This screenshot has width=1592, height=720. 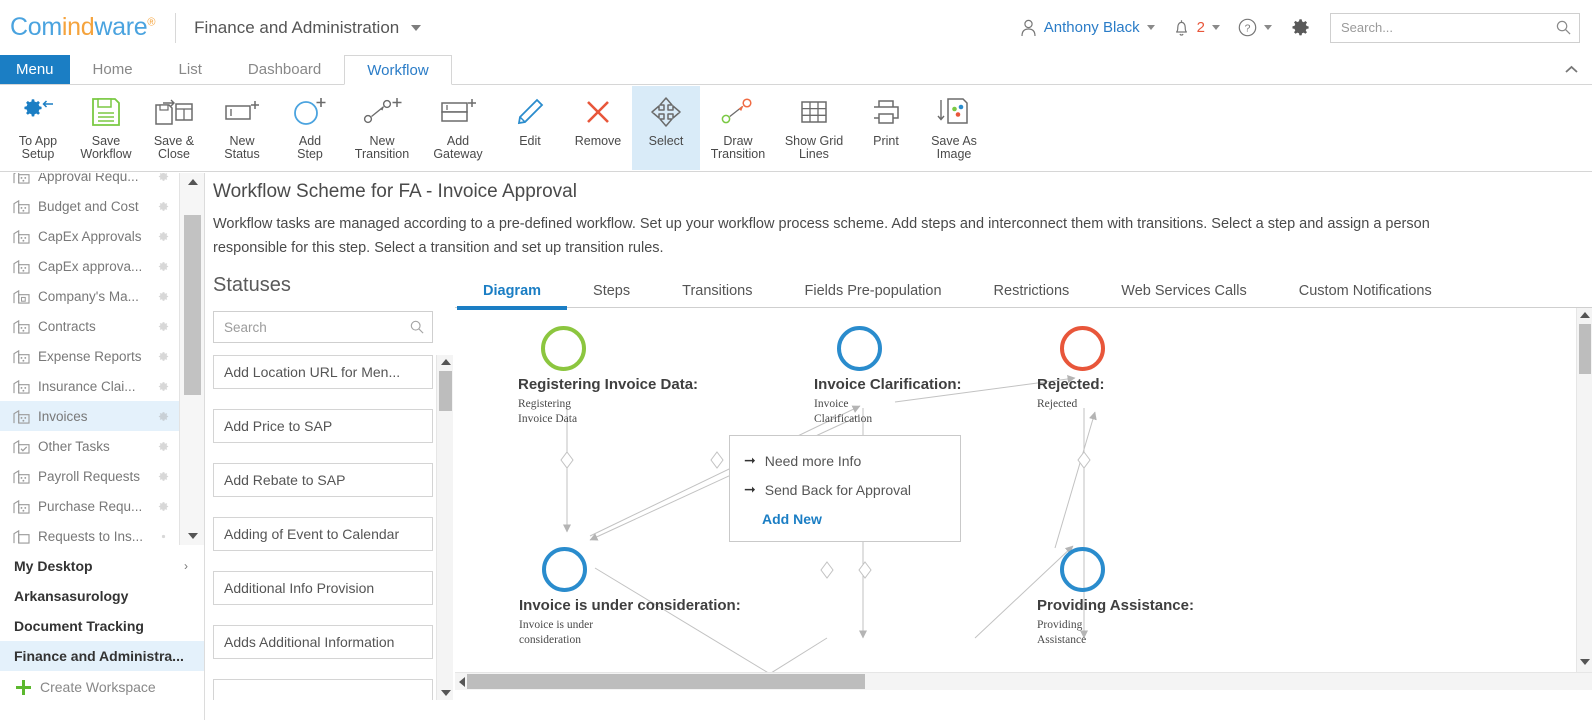 I want to click on statuses-search, so click(x=323, y=327).